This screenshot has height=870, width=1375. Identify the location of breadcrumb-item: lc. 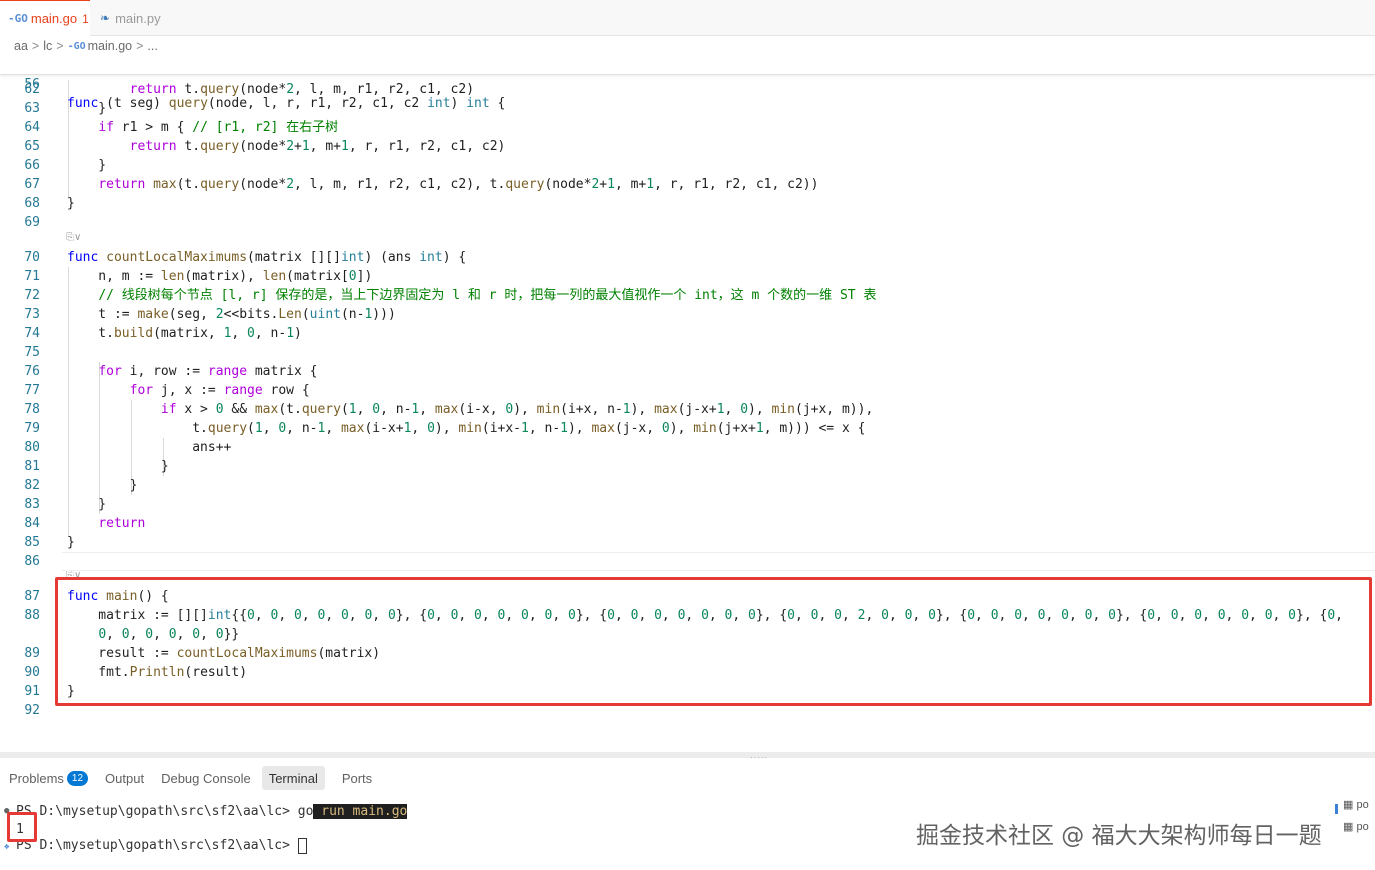
(47, 46).